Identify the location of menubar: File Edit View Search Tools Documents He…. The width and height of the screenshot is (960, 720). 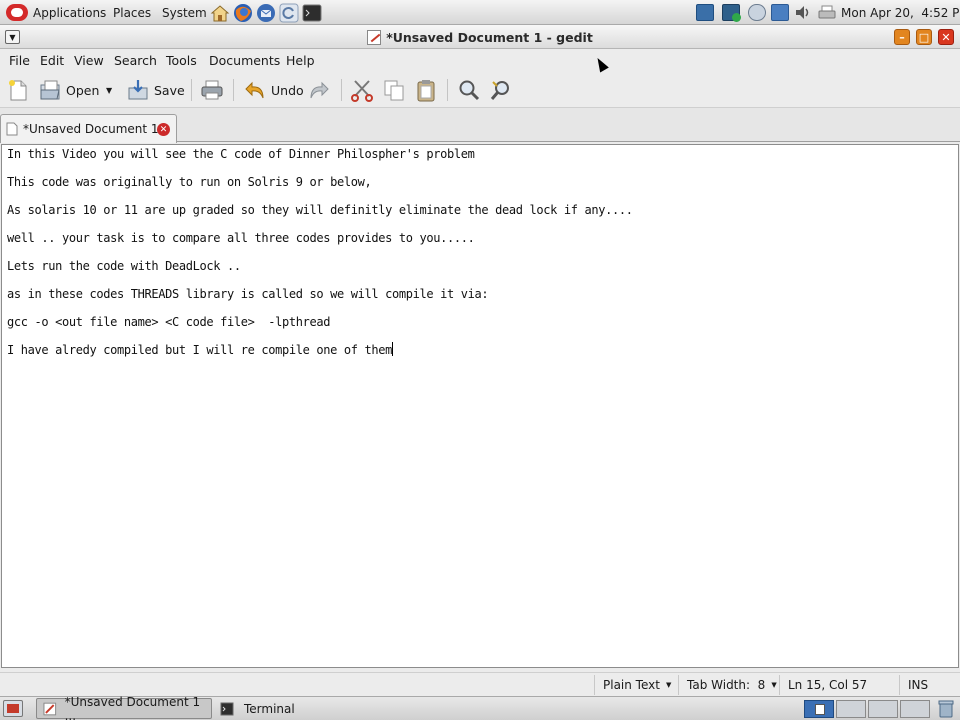
(480, 60).